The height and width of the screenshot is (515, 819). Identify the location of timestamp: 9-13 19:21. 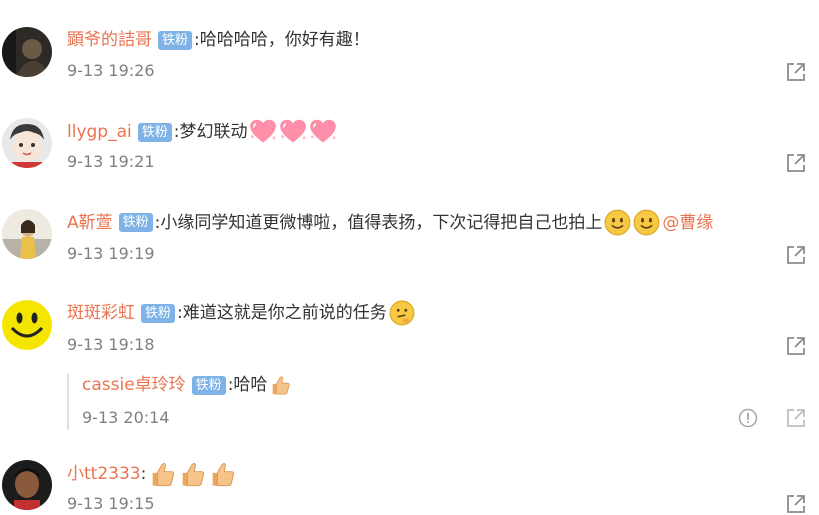
(111, 161).